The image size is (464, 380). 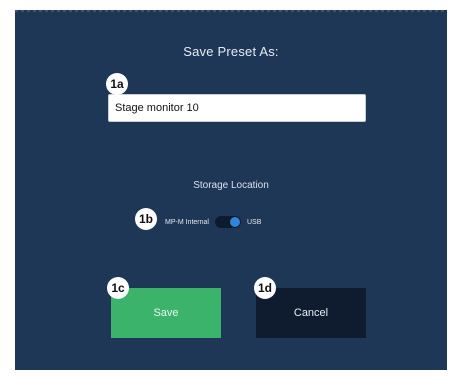 What do you see at coordinates (231, 185) in the screenshot?
I see `storage-location-label: Storage Location` at bounding box center [231, 185].